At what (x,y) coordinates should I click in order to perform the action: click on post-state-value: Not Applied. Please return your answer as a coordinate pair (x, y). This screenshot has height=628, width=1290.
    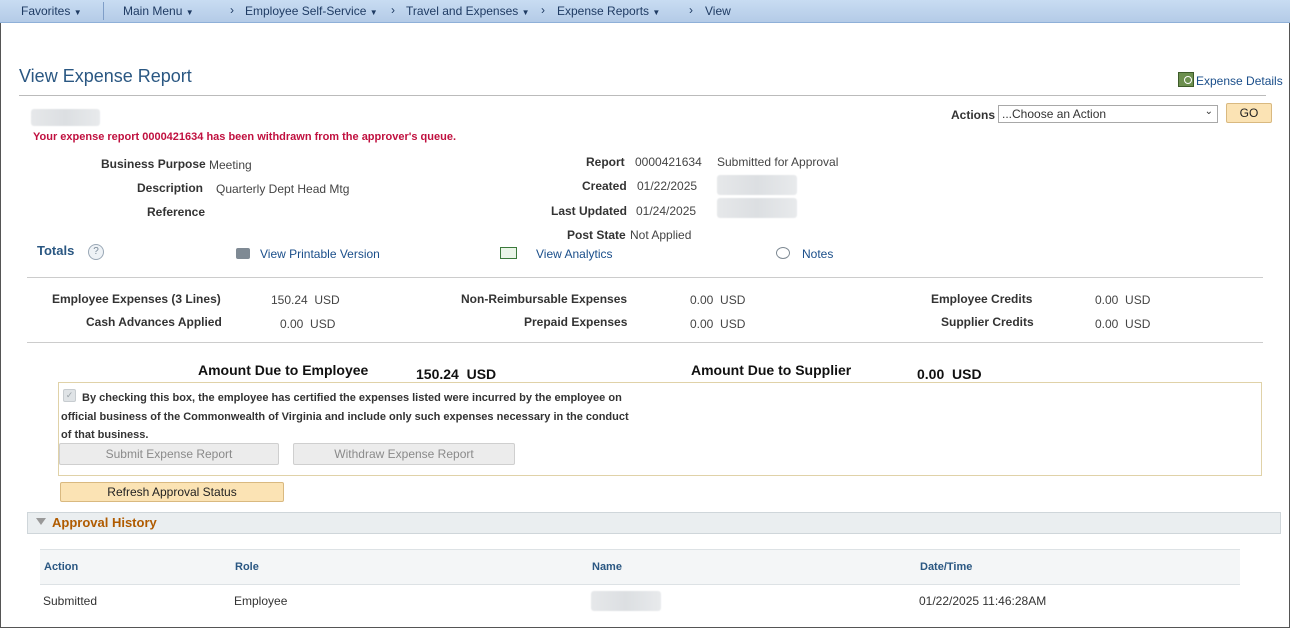
    Looking at the image, I should click on (661, 235).